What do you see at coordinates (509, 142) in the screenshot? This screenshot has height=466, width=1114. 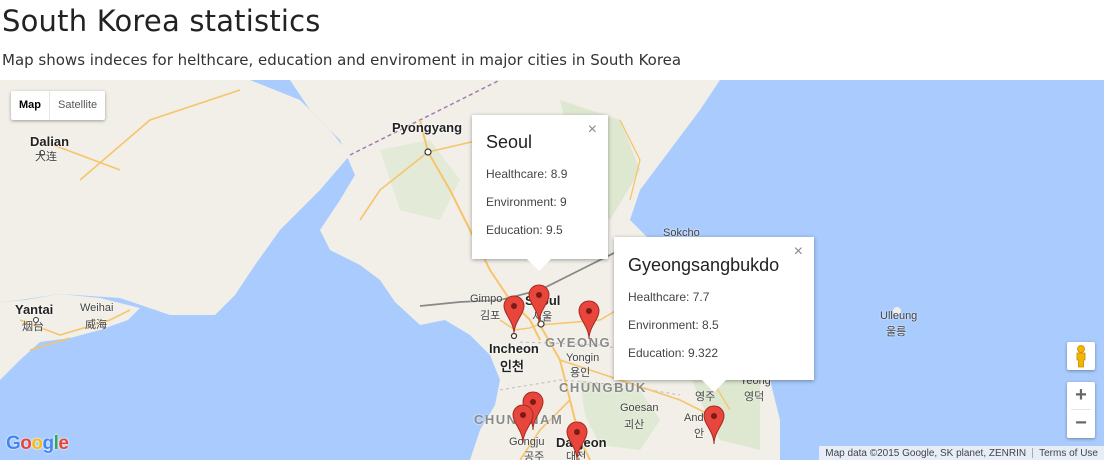 I see `info-window-title: Seoul` at bounding box center [509, 142].